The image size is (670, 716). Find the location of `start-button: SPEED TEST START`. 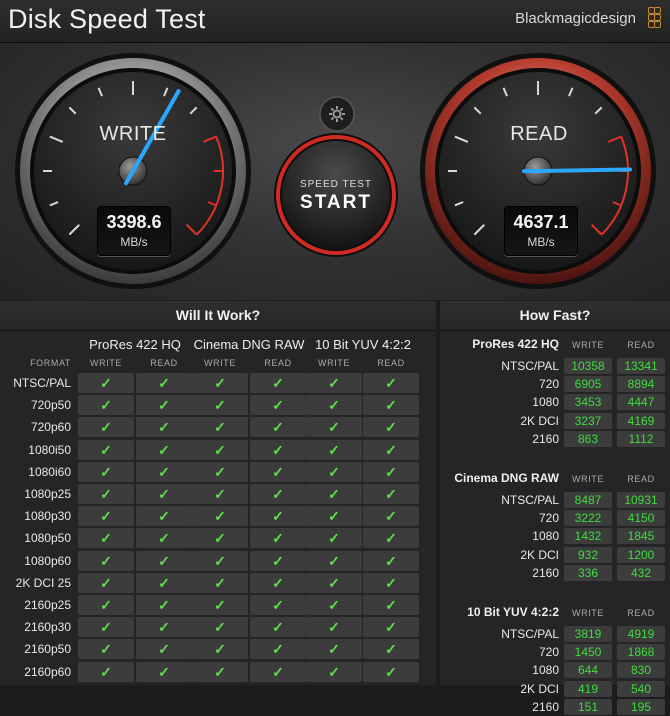

start-button: SPEED TEST START is located at coordinates (336, 195).